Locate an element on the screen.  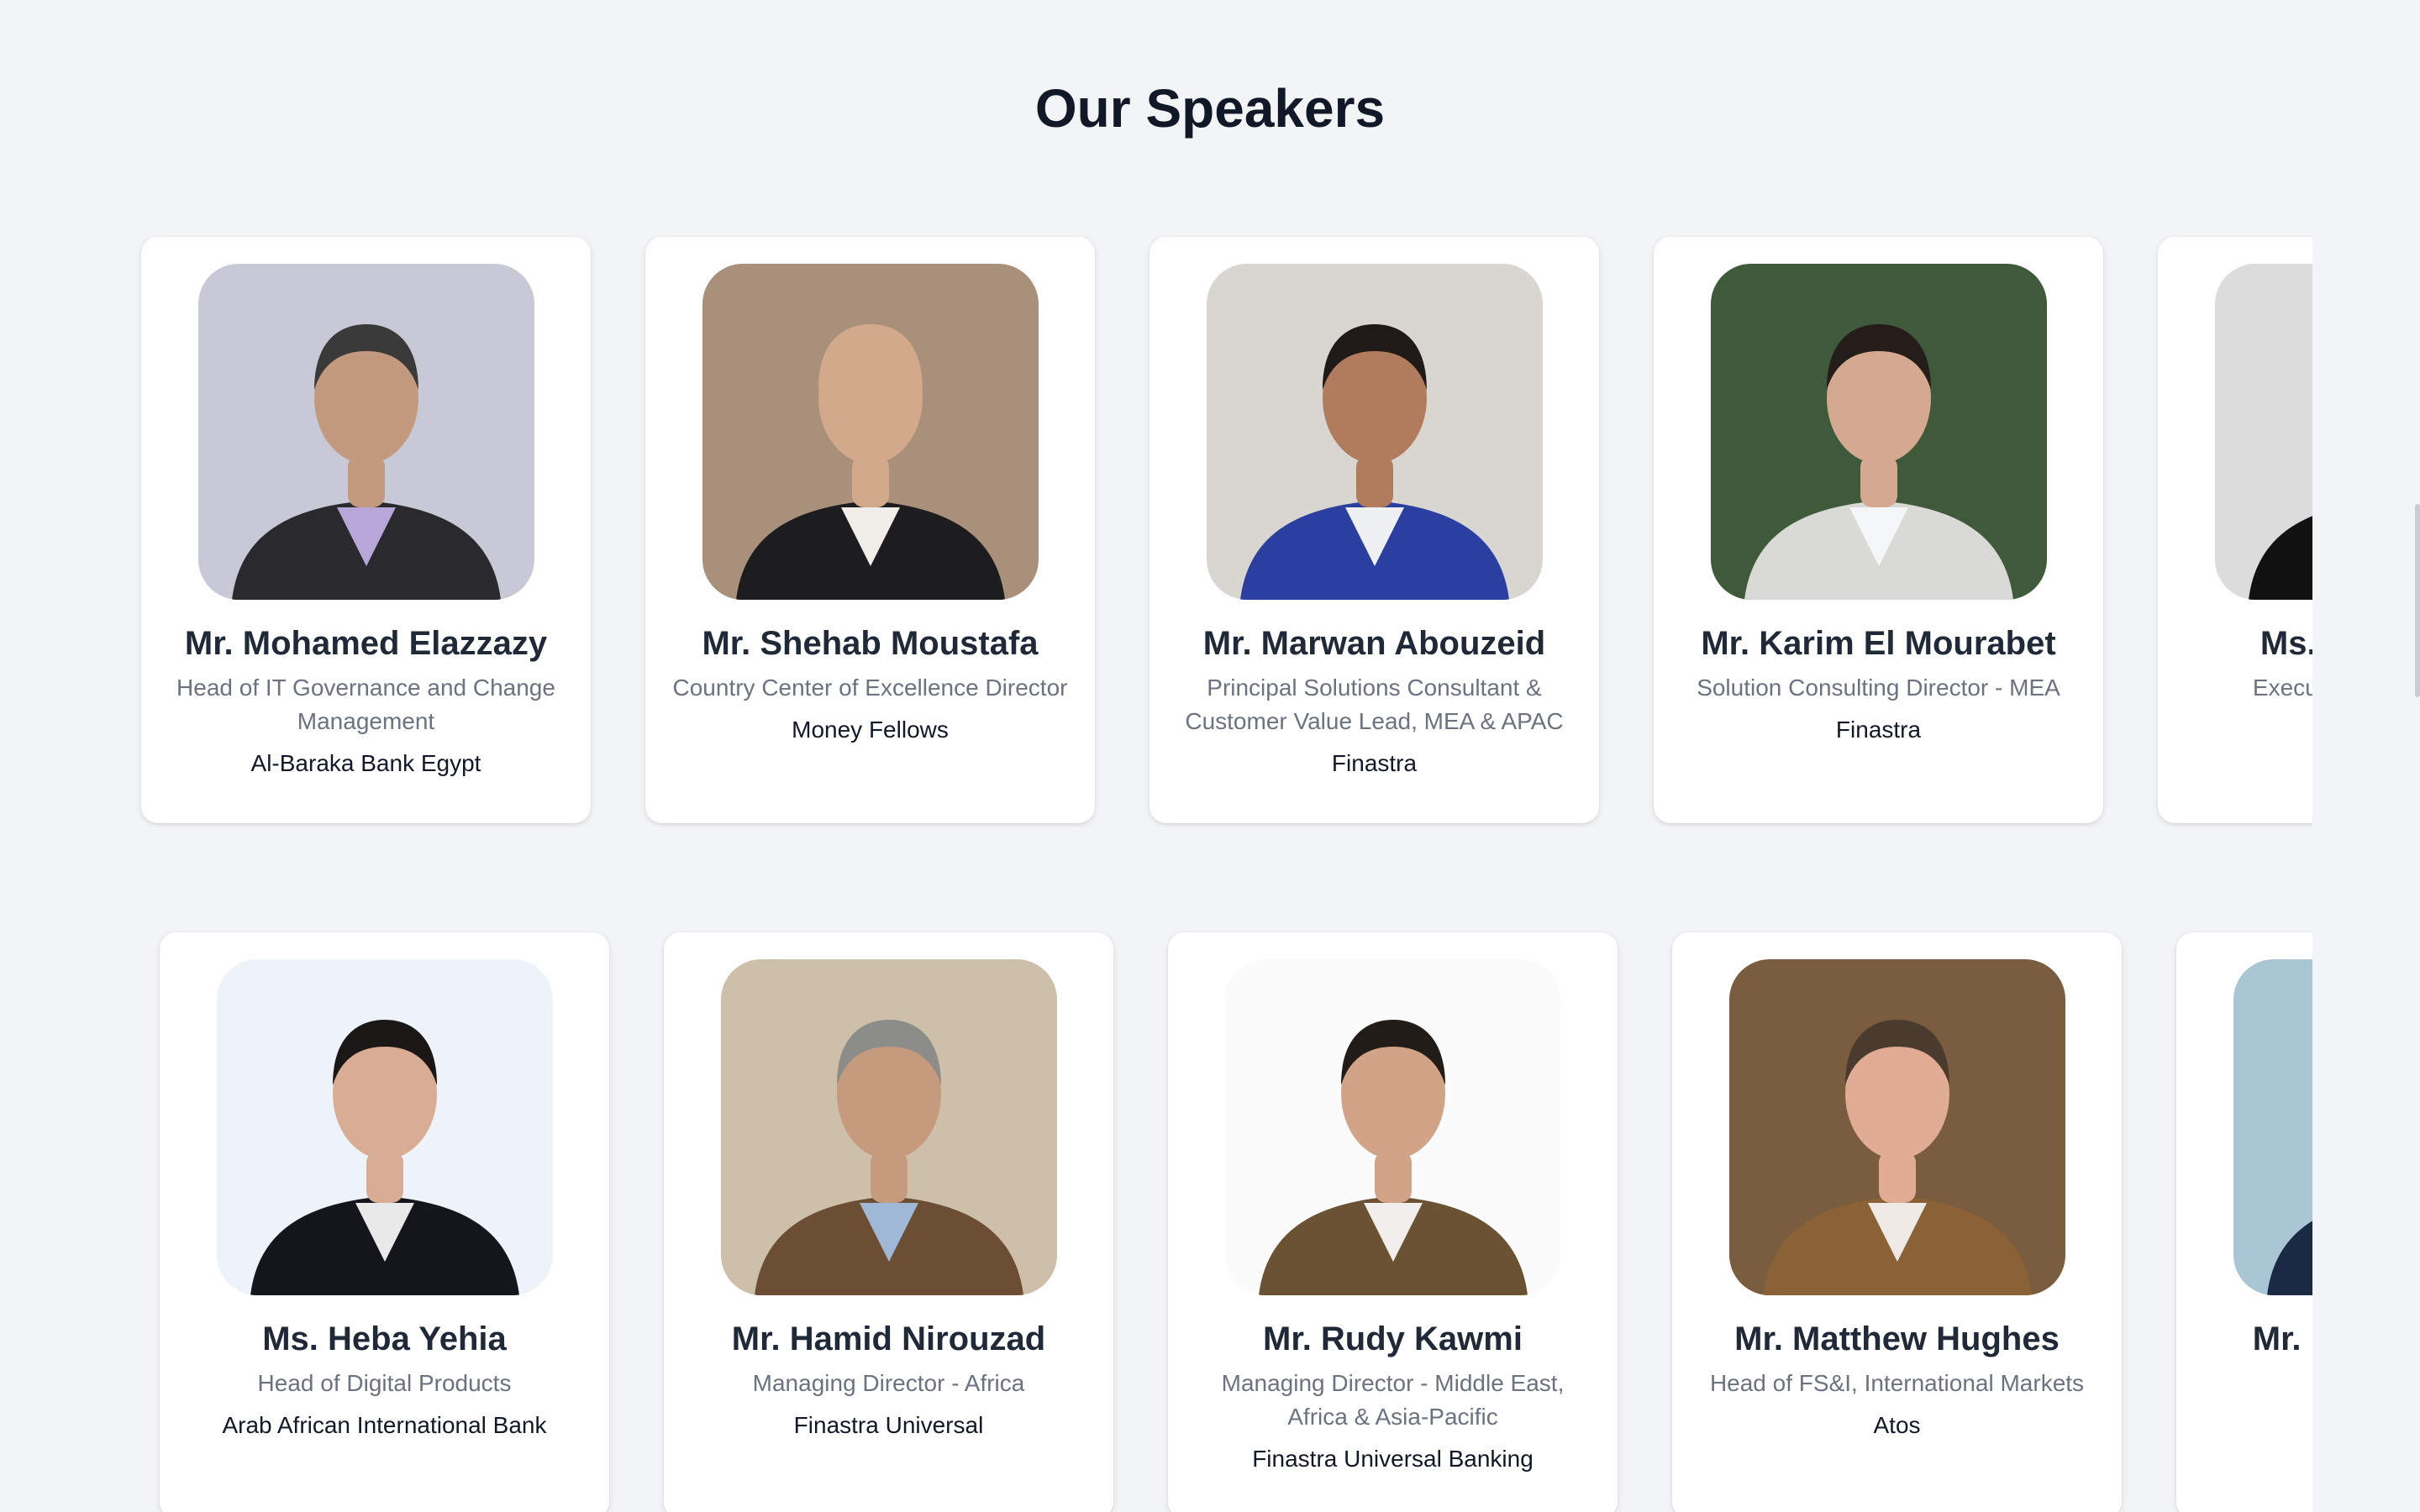
speaker-card: Ms. Sara Gaber Executive Vice President is located at coordinates (2235, 530).